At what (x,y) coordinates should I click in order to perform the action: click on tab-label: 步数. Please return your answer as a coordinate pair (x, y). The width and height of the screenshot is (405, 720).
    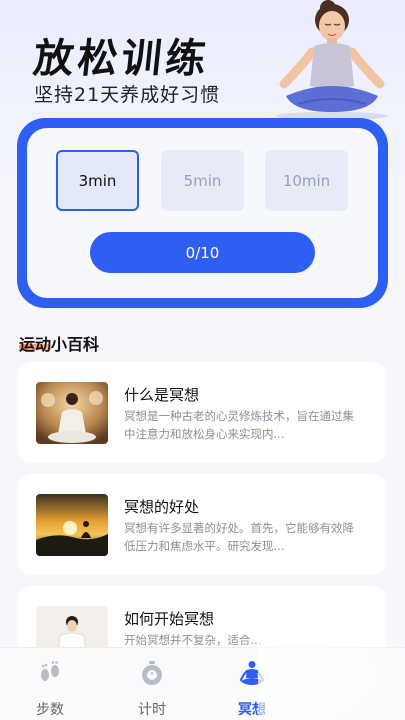
    Looking at the image, I should click on (50, 710).